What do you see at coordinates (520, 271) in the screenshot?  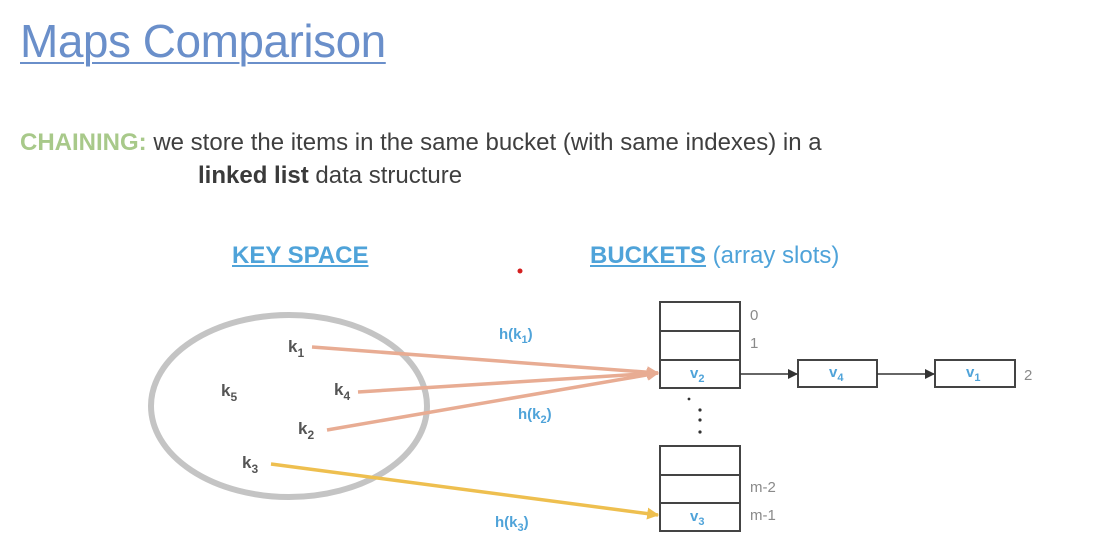 I see `red-dot` at bounding box center [520, 271].